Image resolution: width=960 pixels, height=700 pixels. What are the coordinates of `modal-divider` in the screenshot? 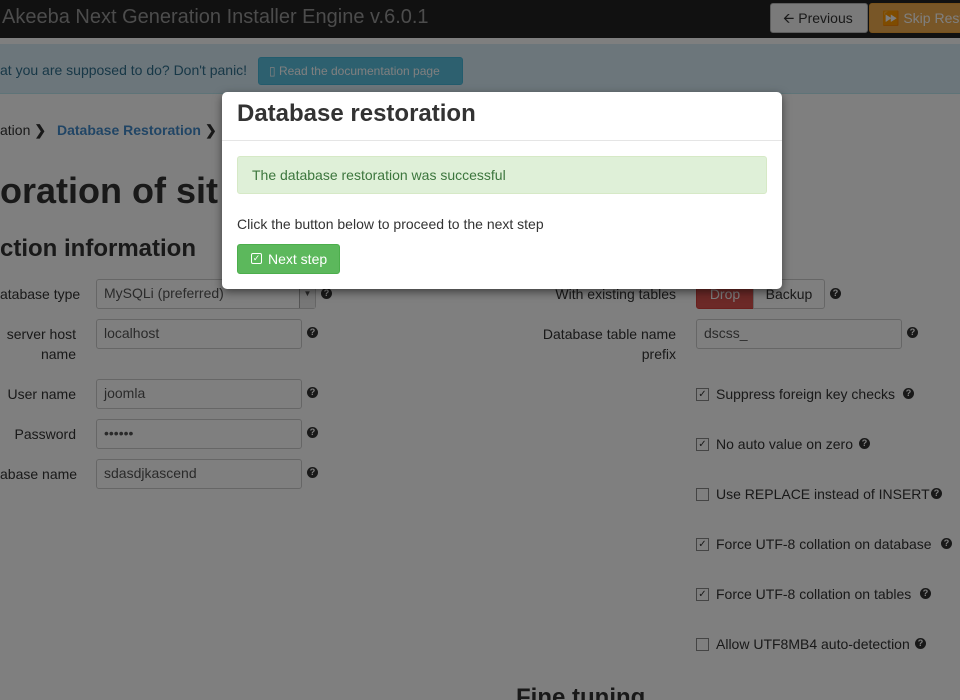 It's located at (502, 140).